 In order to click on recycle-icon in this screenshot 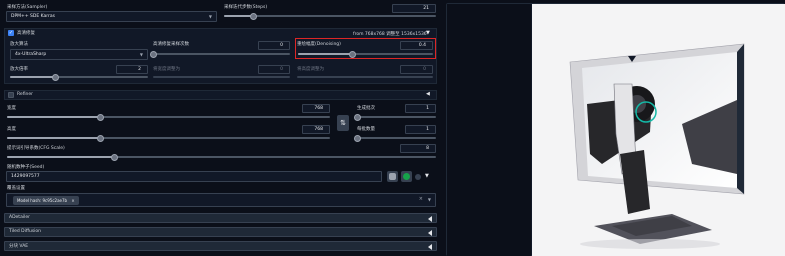, I will do `click(406, 176)`.